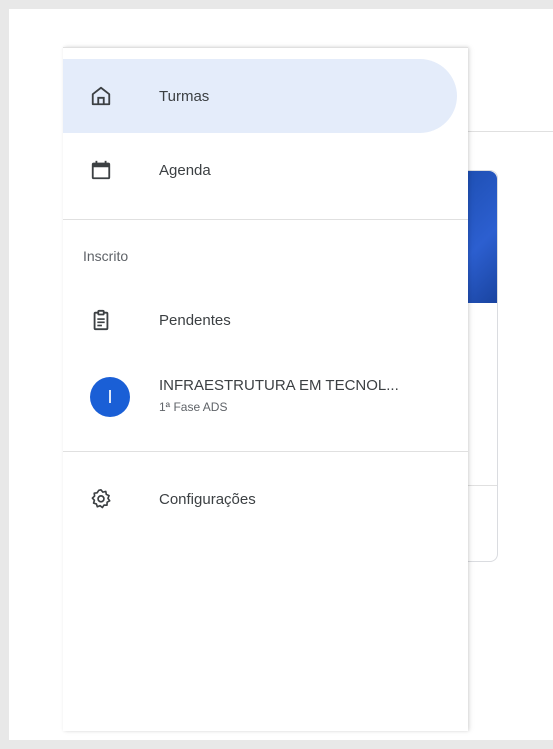 Image resolution: width=553 pixels, height=749 pixels. Describe the element at coordinates (260, 170) in the screenshot. I see `nav-item-agenda: Agenda` at that location.